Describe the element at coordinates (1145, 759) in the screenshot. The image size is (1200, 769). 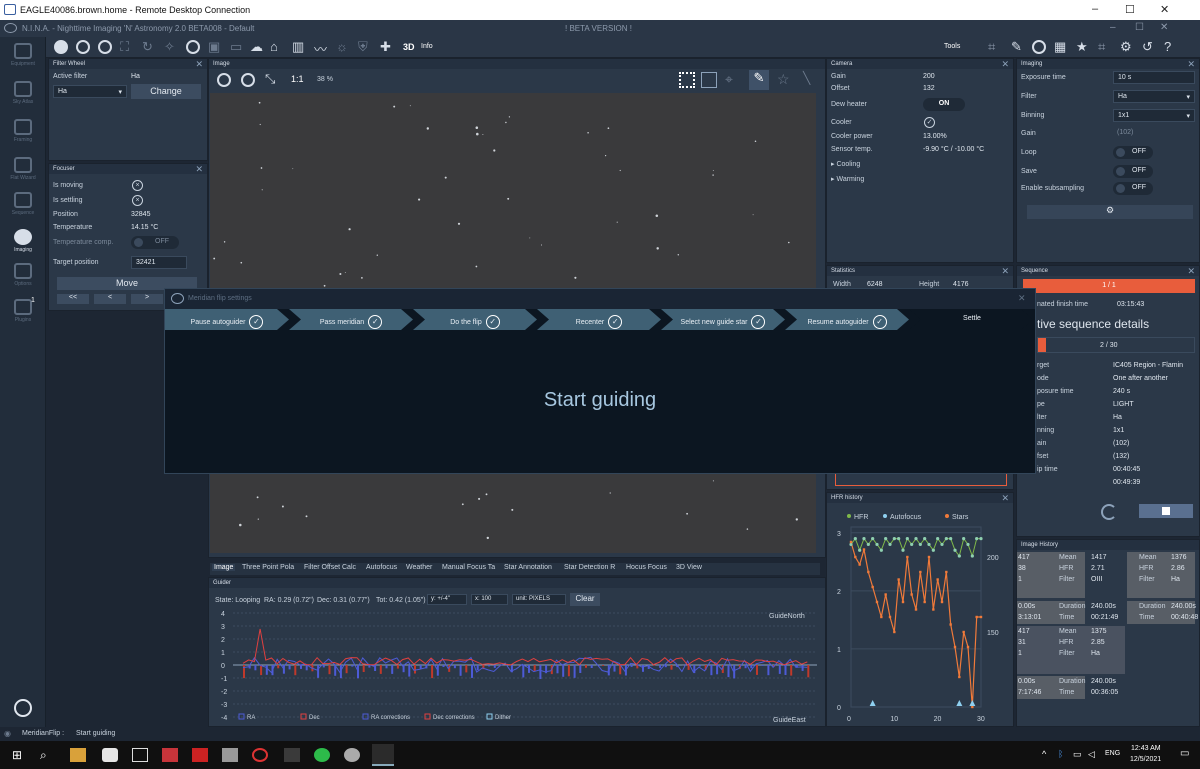
I see `clock-date: 12/5/2021` at that location.